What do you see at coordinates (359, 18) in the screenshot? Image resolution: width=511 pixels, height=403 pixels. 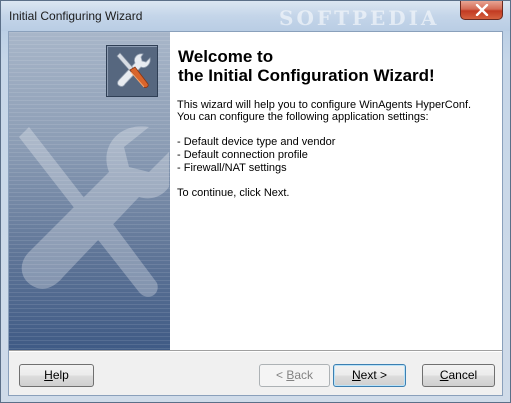 I see `watermark-text: SOFTPEDIA` at bounding box center [359, 18].